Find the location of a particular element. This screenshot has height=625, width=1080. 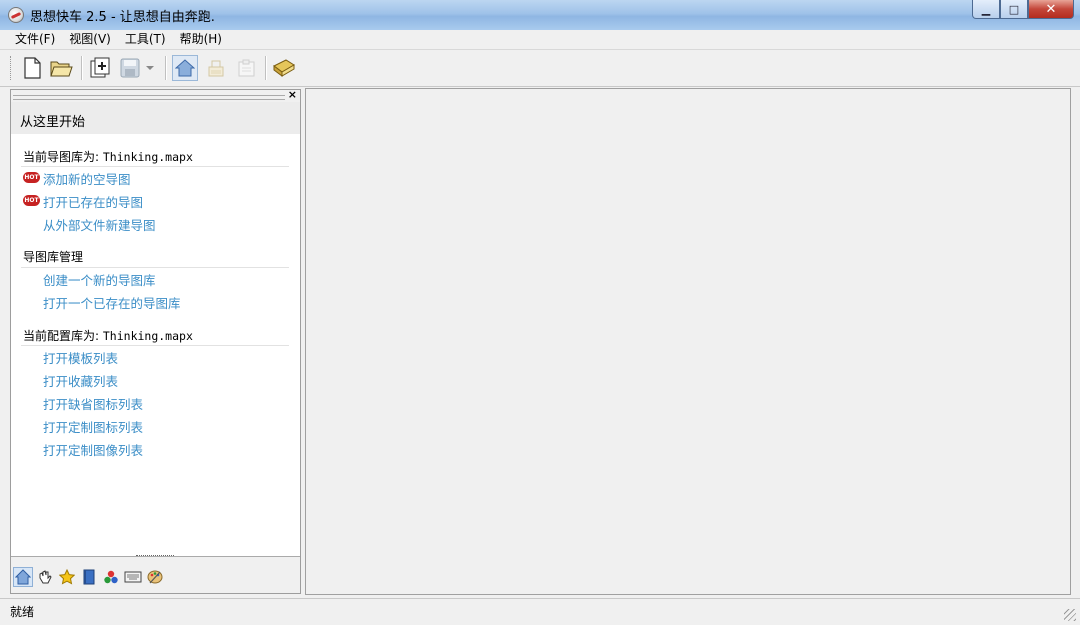

tab-favorites is located at coordinates (67, 577).